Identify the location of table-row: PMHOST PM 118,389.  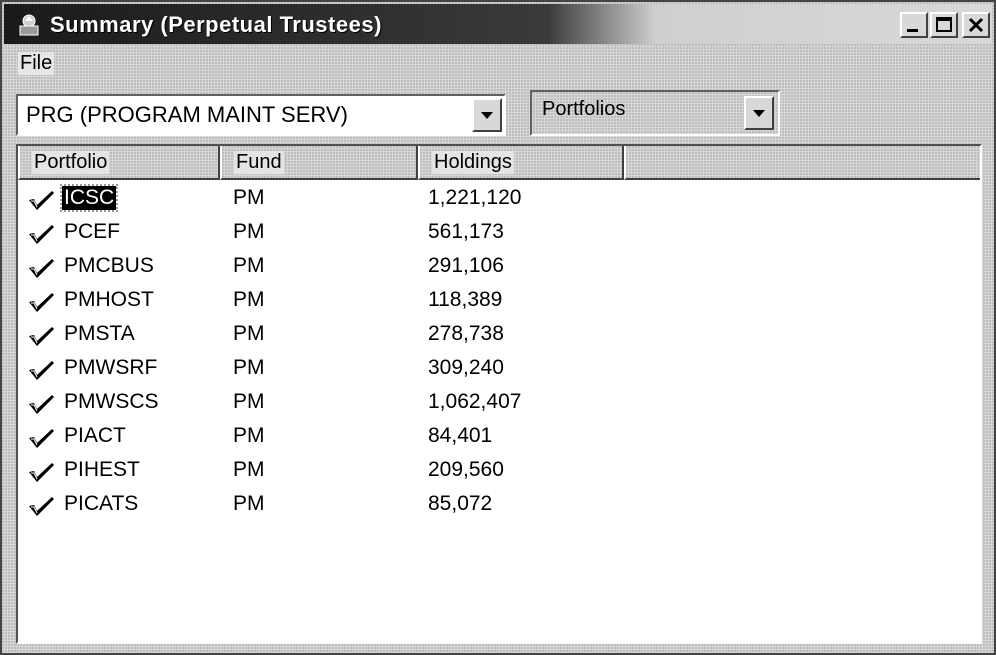
(488, 301).